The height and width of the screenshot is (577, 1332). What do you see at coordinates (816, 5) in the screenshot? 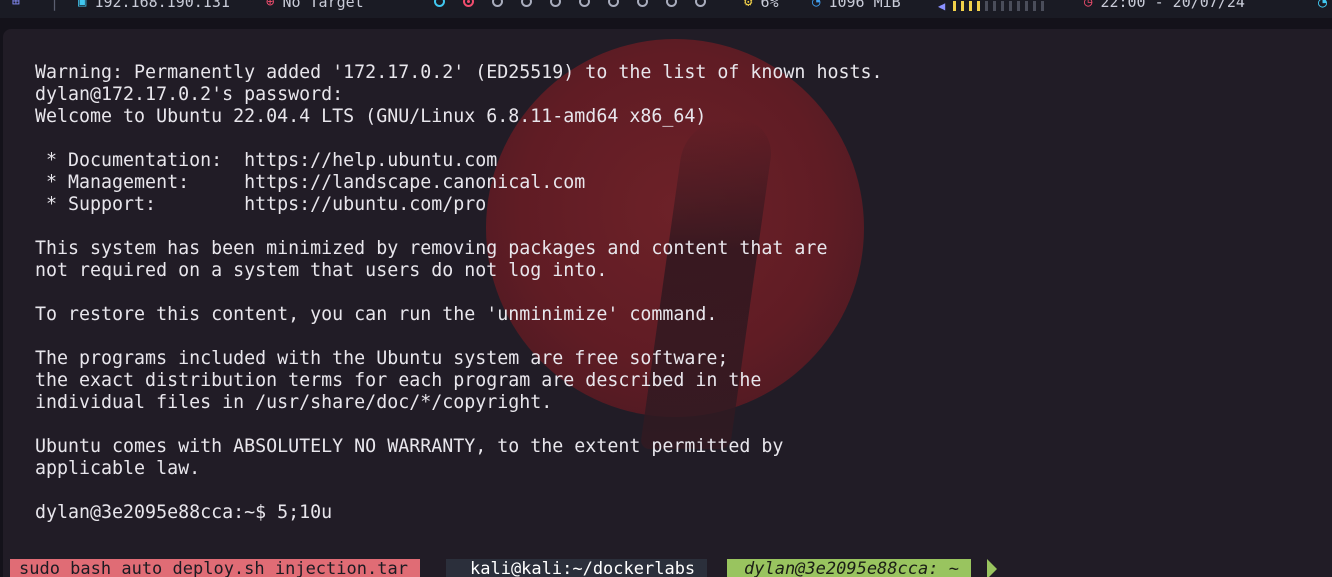
I see `memory-icon: ◔` at bounding box center [816, 5].